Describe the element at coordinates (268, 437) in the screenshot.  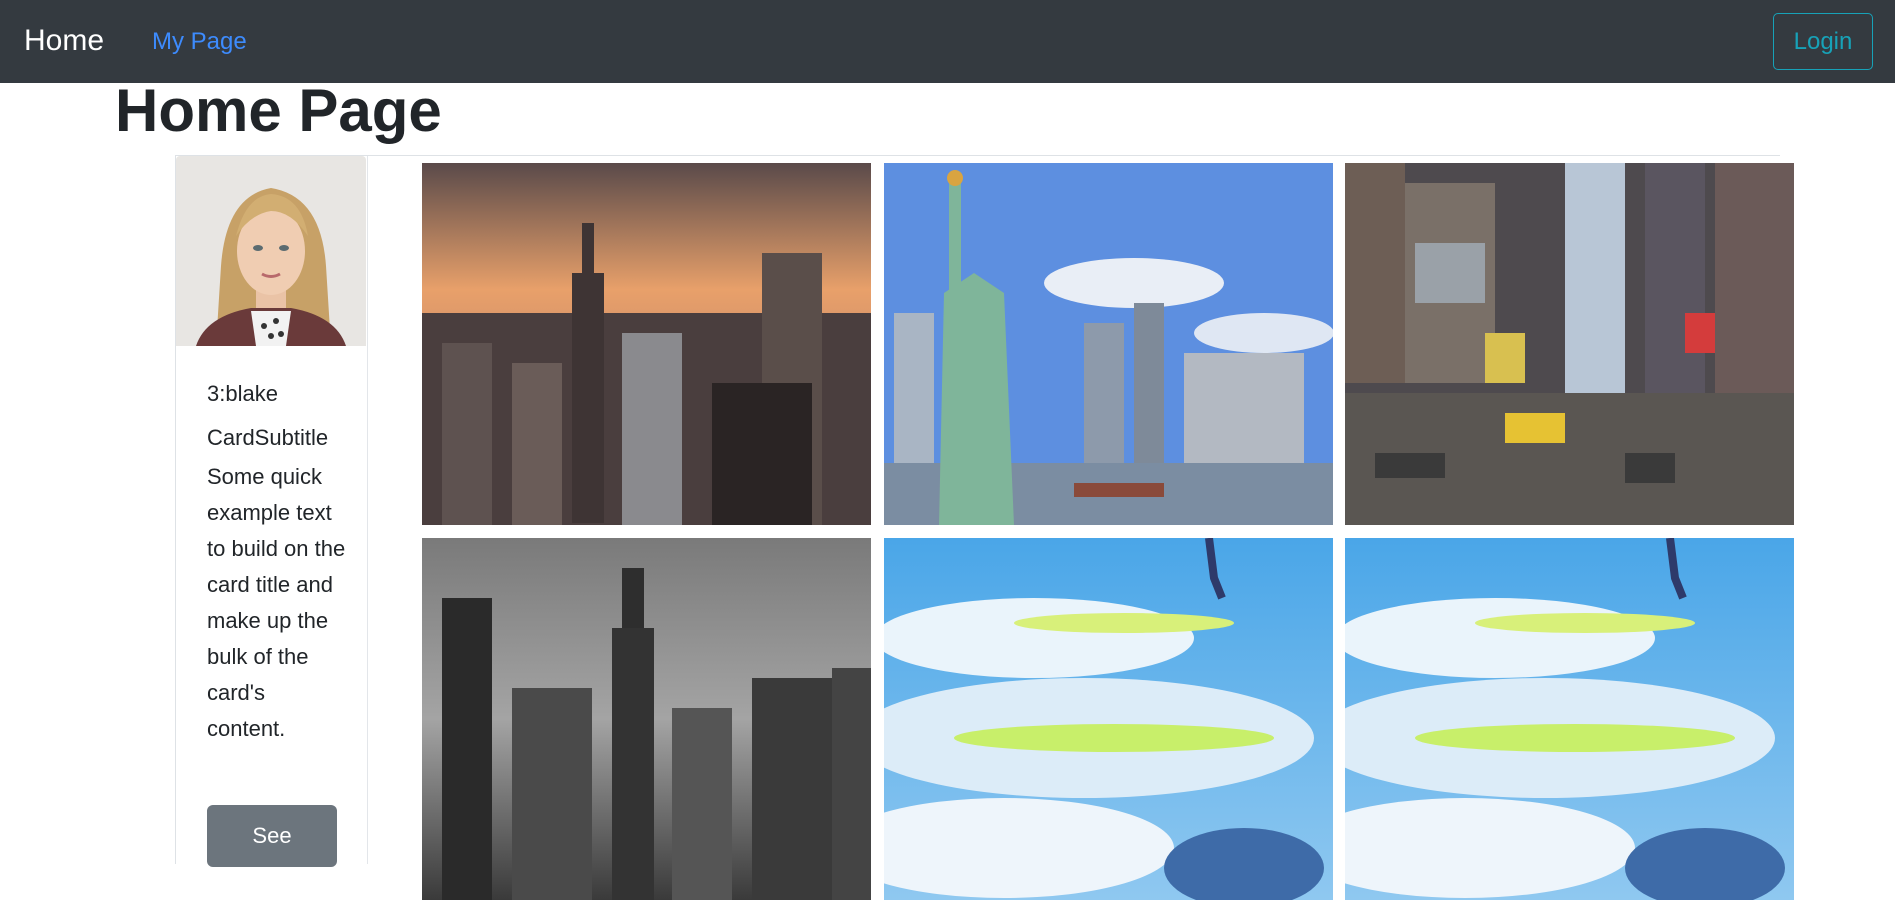
I see `card-subtitle: CardSubtitle` at that location.